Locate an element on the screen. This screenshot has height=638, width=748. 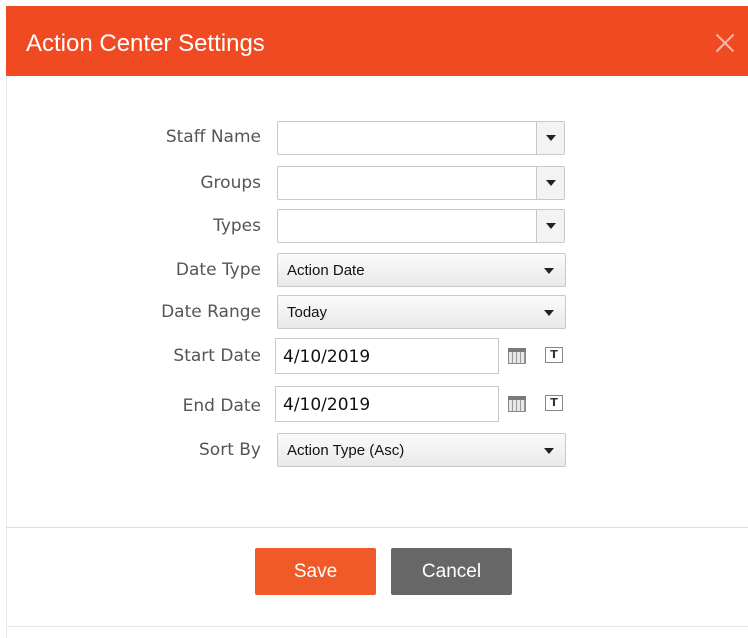
groups-combobox is located at coordinates (421, 183).